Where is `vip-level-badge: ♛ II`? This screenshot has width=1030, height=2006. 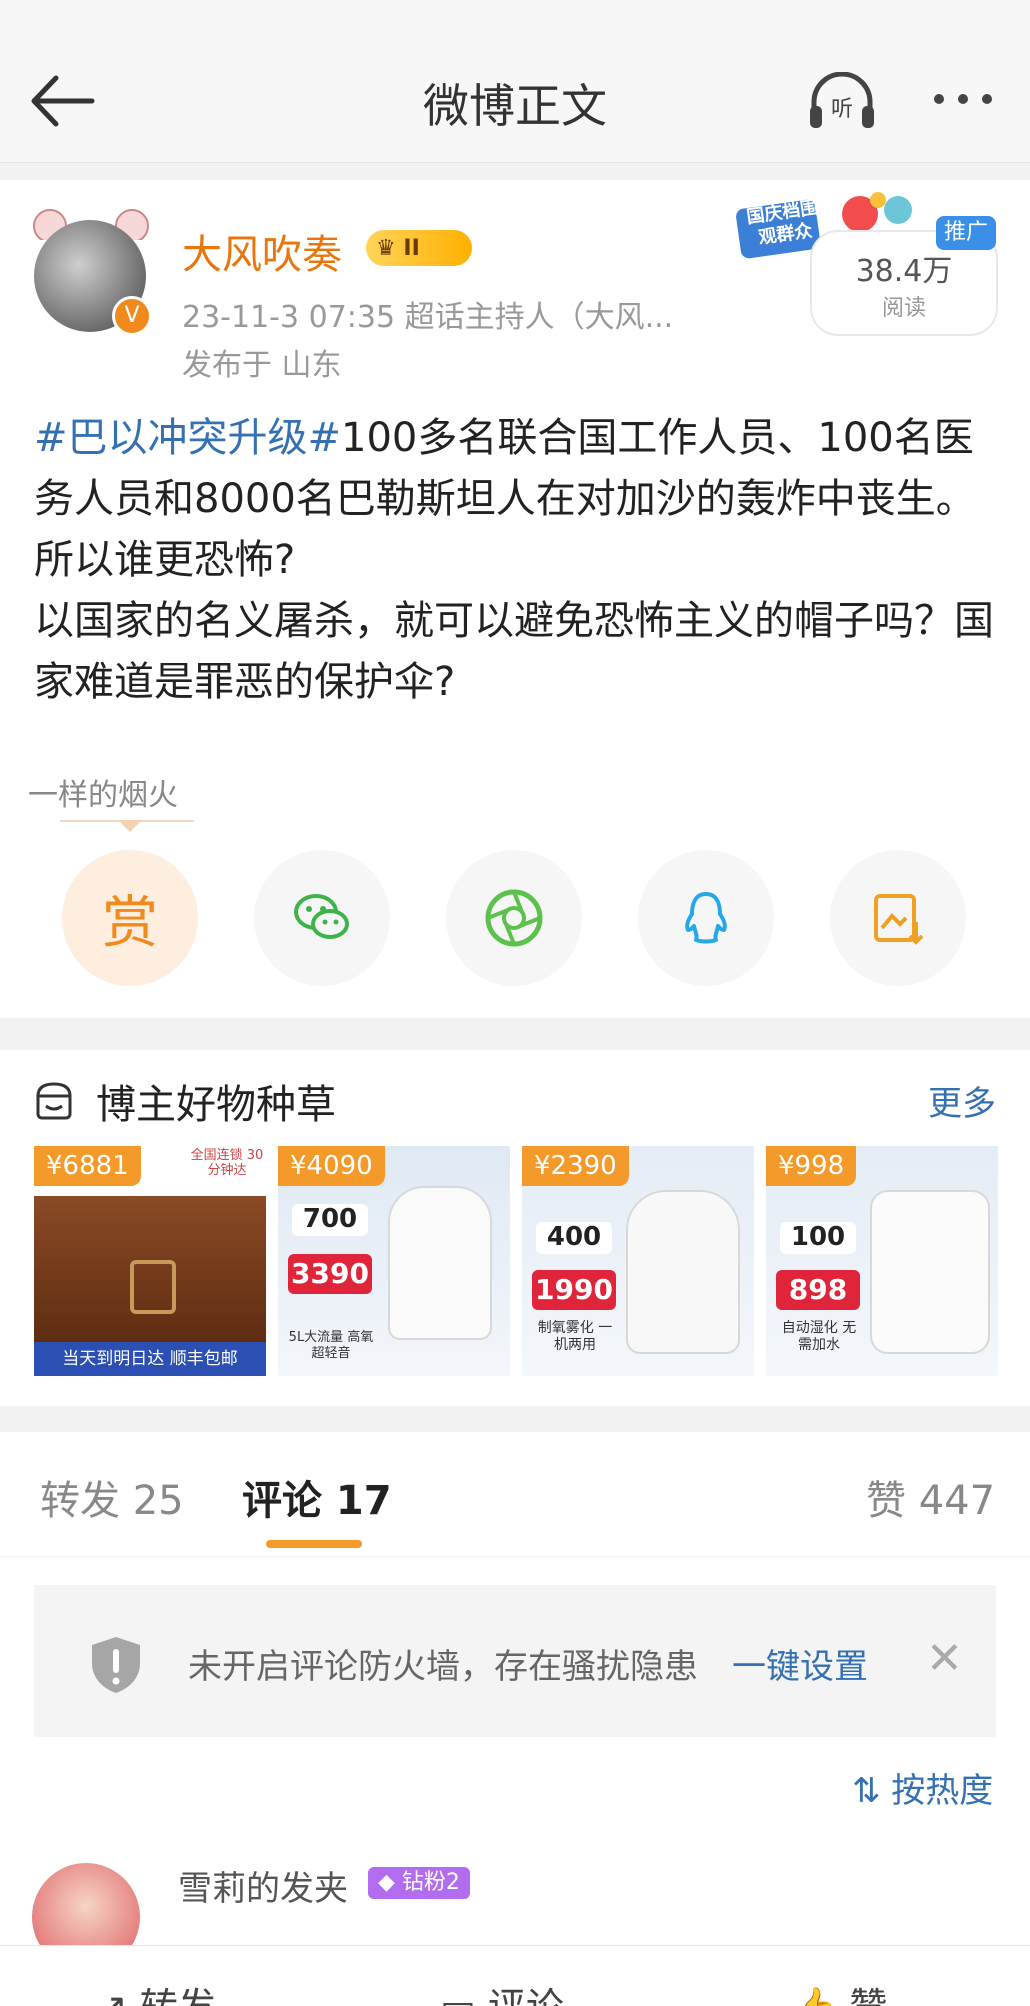
vip-level-badge: ♛ II is located at coordinates (419, 248).